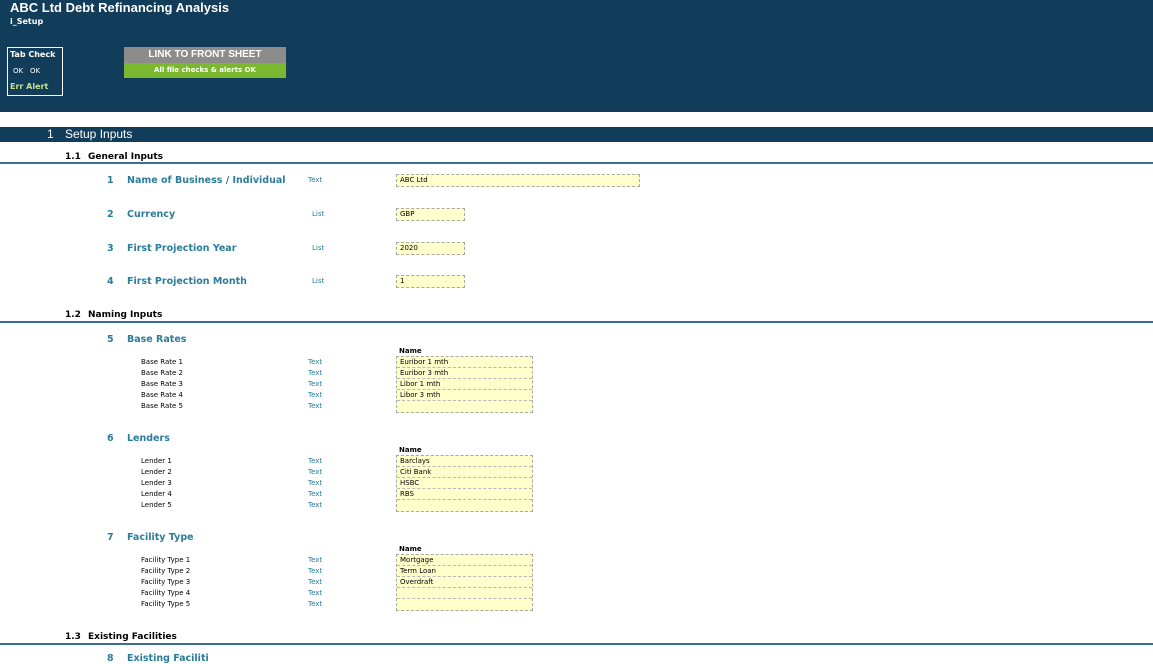 The height and width of the screenshot is (664, 1153). What do you see at coordinates (132, 637) in the screenshot?
I see `subsection-title: Existing Facilities` at bounding box center [132, 637].